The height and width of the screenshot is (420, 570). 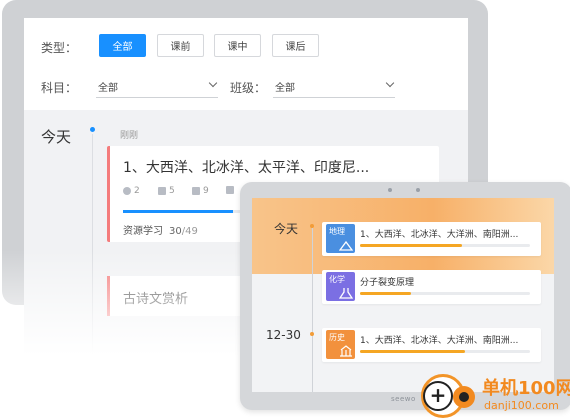 I want to click on class-select-value: 全部, so click(x=285, y=88).